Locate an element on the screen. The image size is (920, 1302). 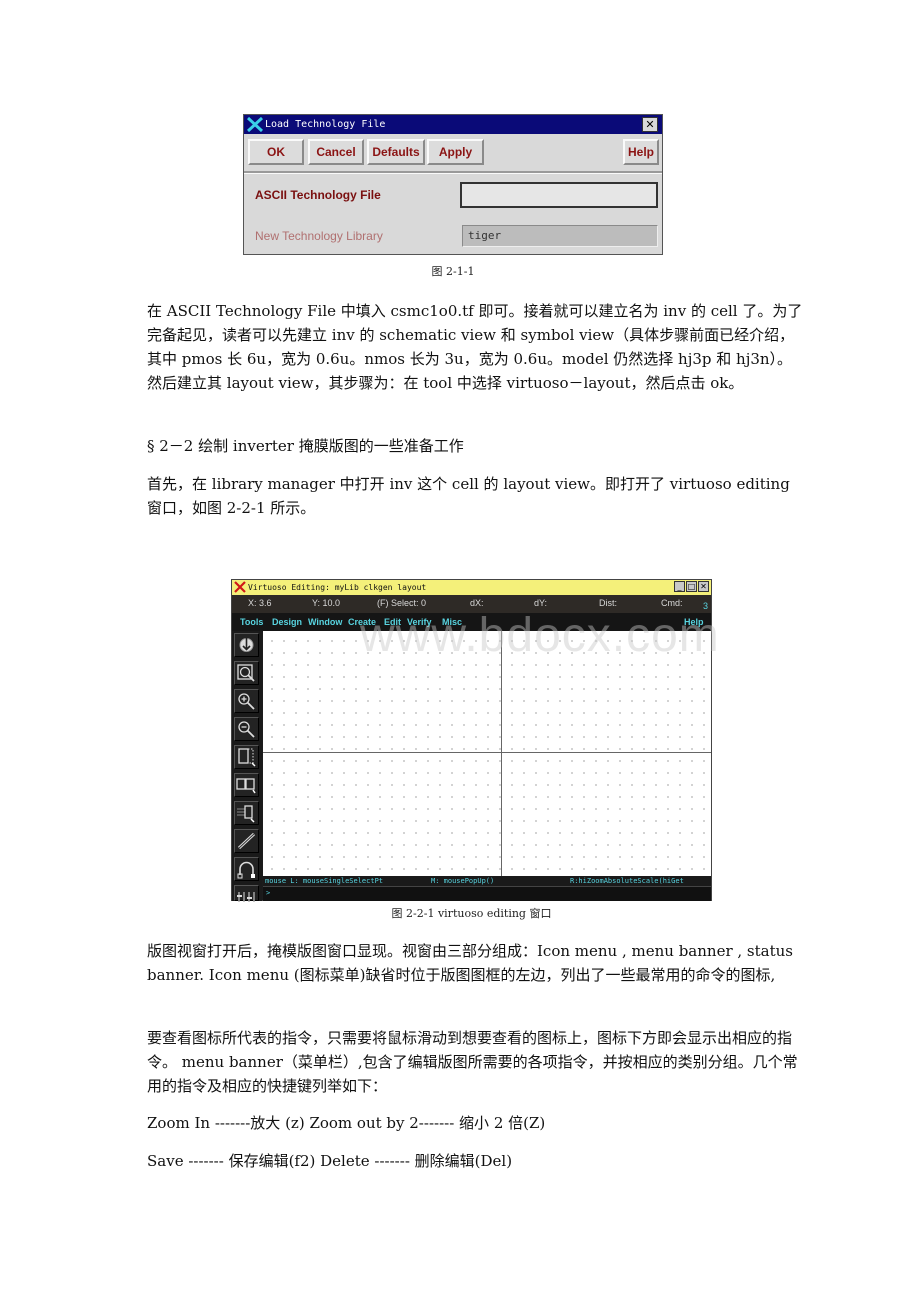
status-cmd: Cmd: is located at coordinates (672, 603).